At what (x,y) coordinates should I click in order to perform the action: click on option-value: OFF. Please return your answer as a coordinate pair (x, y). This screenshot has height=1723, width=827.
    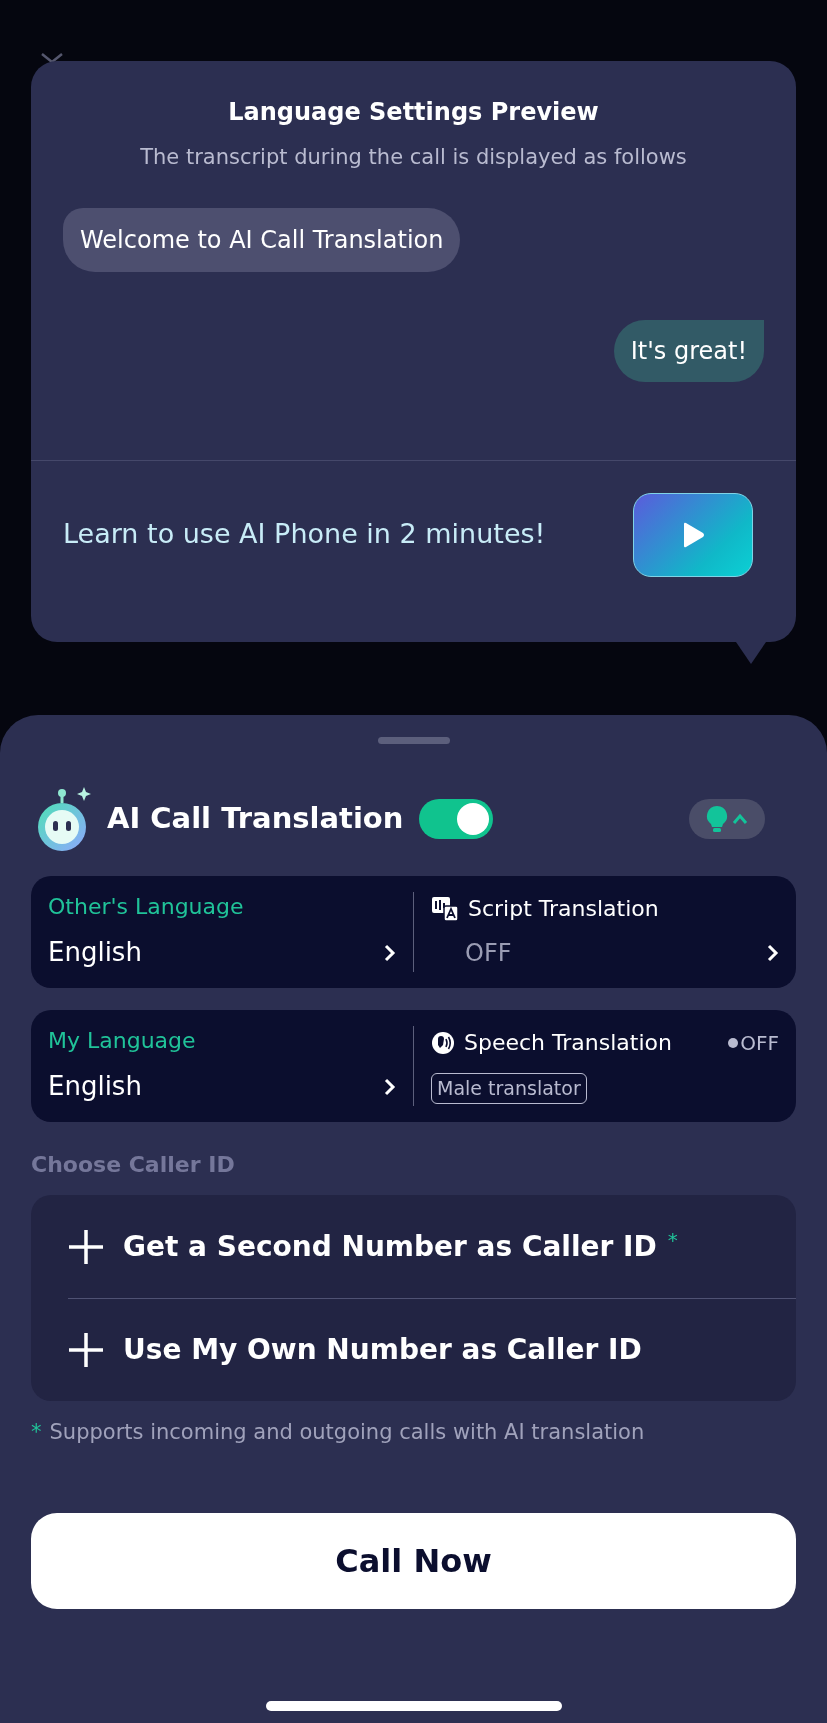
    Looking at the image, I should click on (488, 953).